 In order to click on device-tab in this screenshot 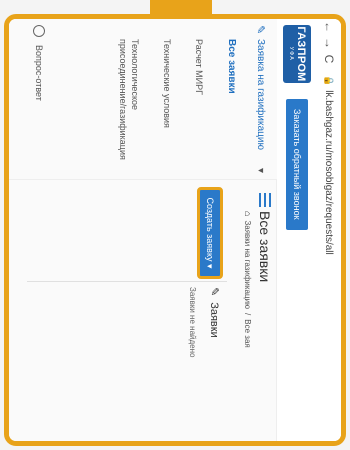, I will do `click(181, 7)`.